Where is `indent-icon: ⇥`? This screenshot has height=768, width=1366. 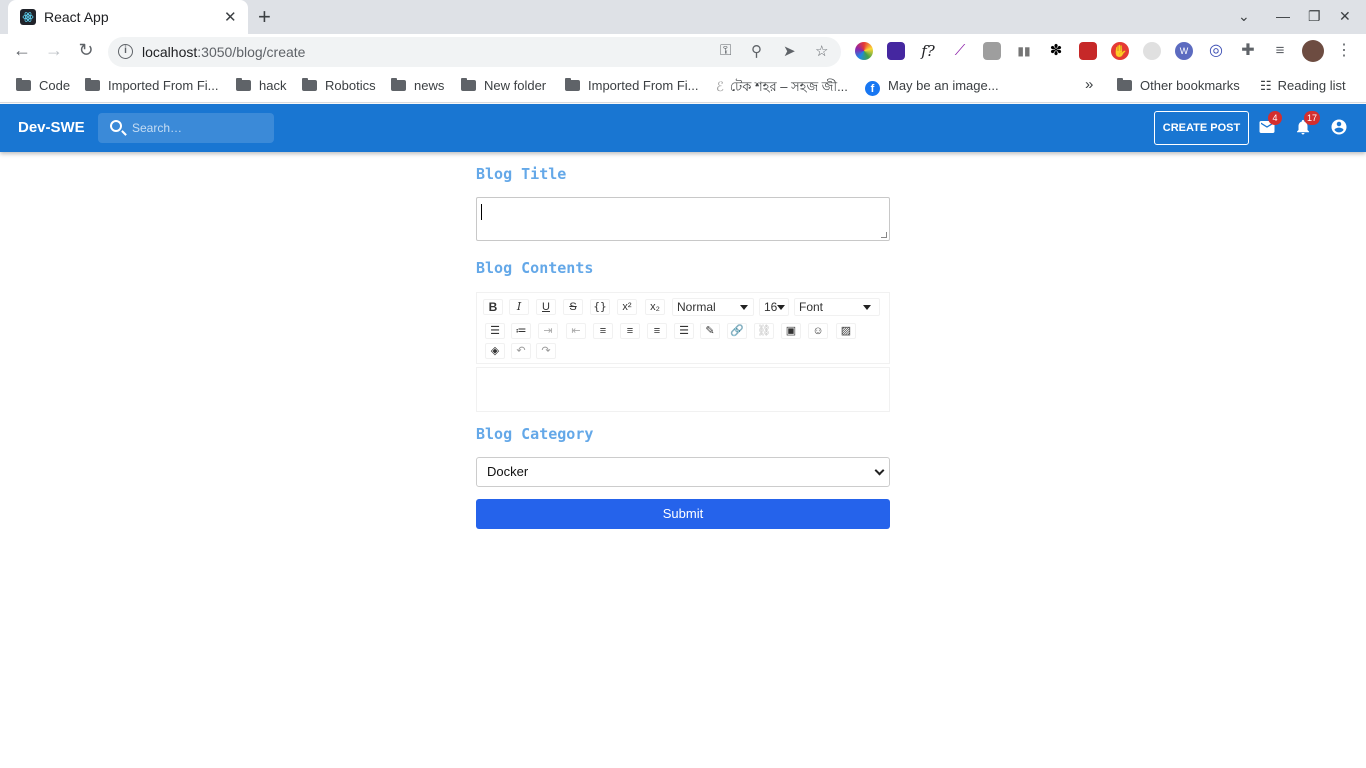 indent-icon: ⇥ is located at coordinates (548, 331).